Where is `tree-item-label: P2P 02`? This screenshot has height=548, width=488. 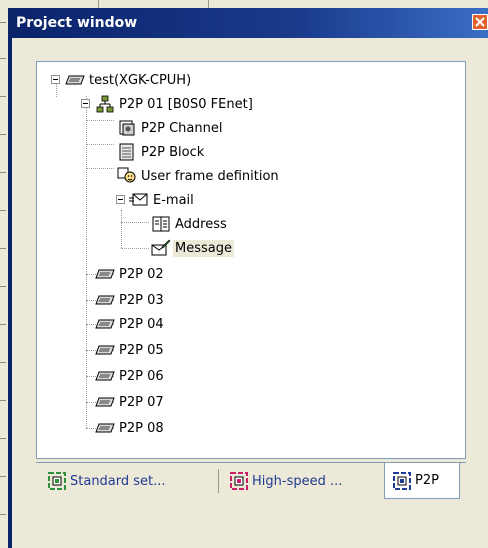
tree-item-label: P2P 02 is located at coordinates (141, 274).